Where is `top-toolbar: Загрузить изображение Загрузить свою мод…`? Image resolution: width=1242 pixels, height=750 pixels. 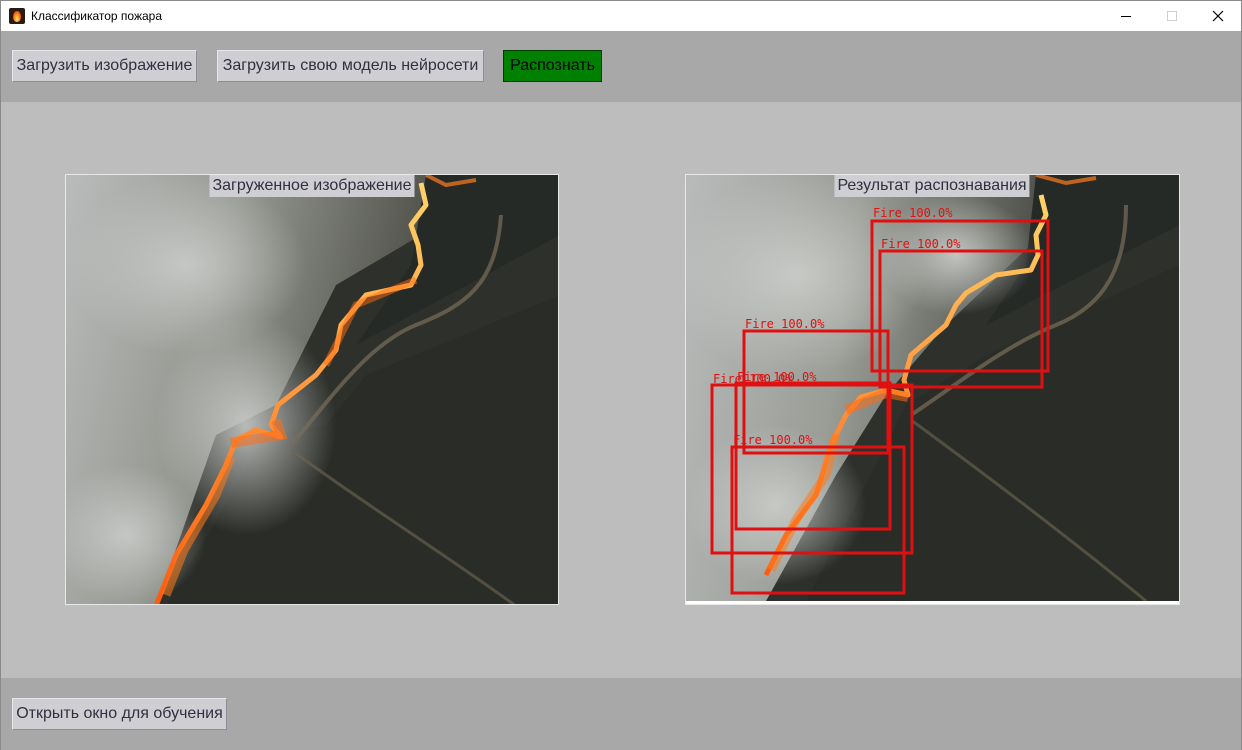
top-toolbar: Загрузить изображение Загрузить свою мод… is located at coordinates (621, 66).